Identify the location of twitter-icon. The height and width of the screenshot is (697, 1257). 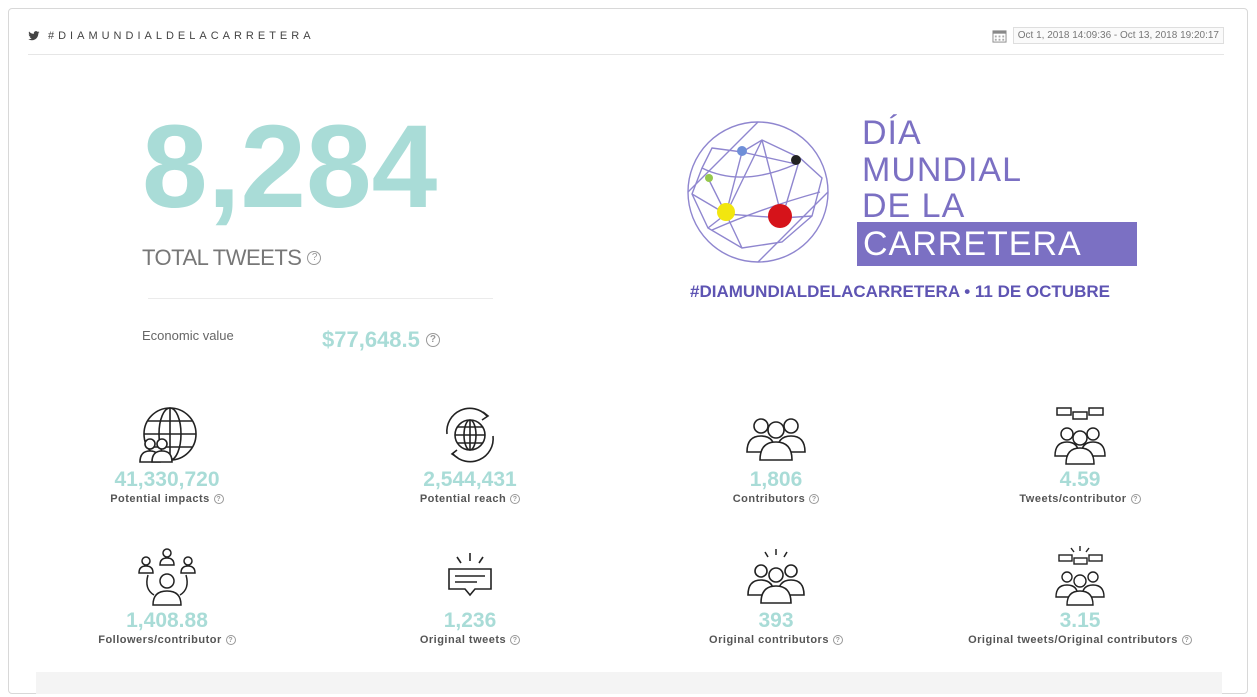
(34, 36).